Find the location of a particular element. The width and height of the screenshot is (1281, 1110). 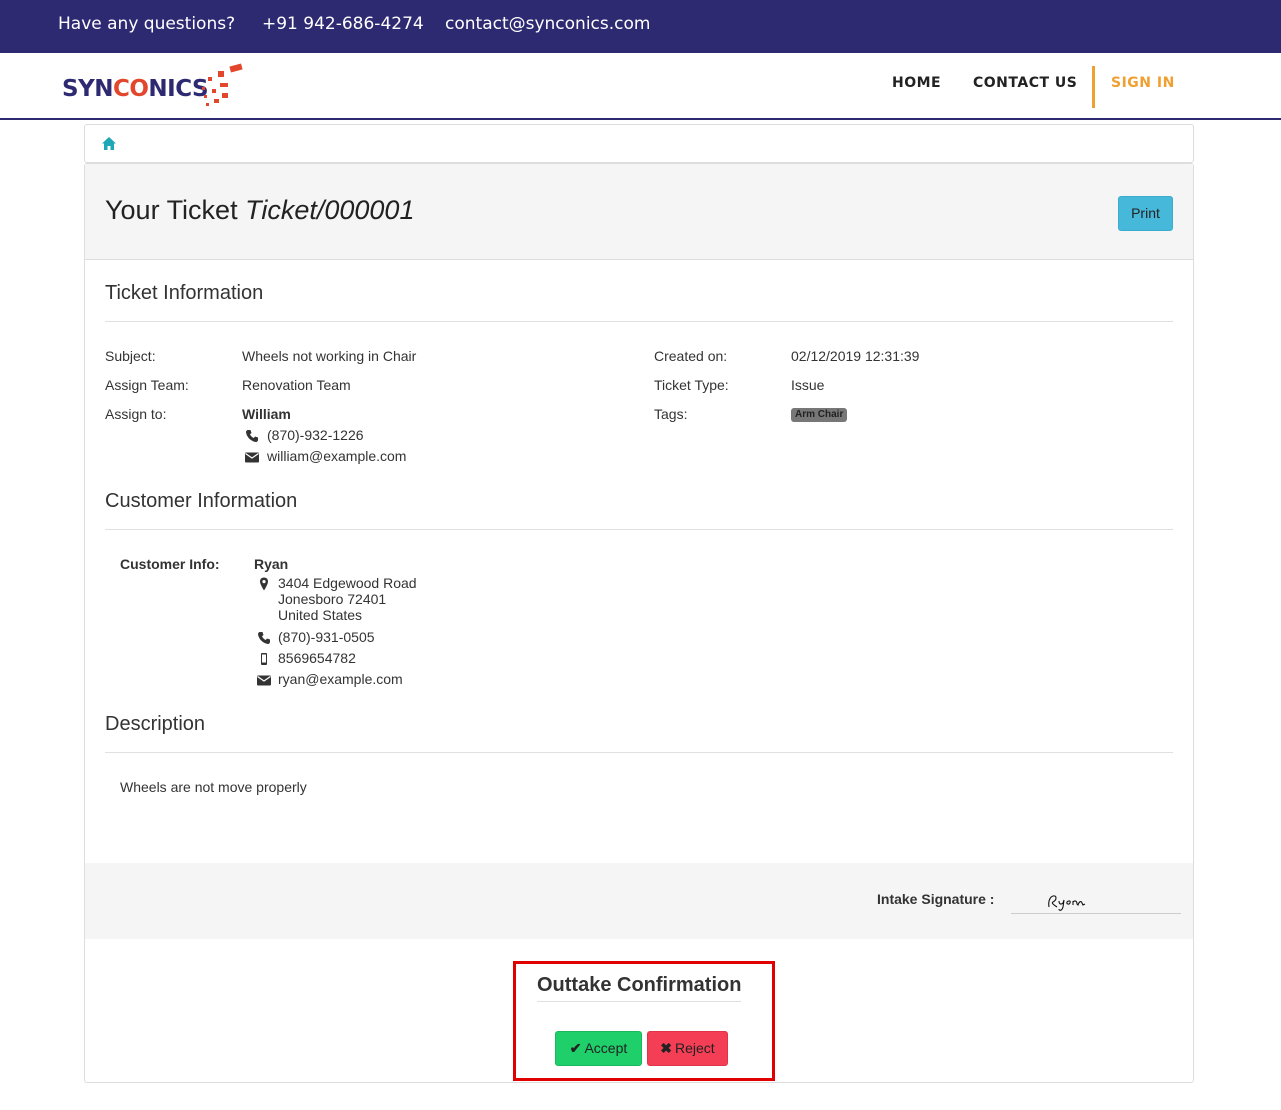

subject-value: Wheels not working in Chair is located at coordinates (329, 356).